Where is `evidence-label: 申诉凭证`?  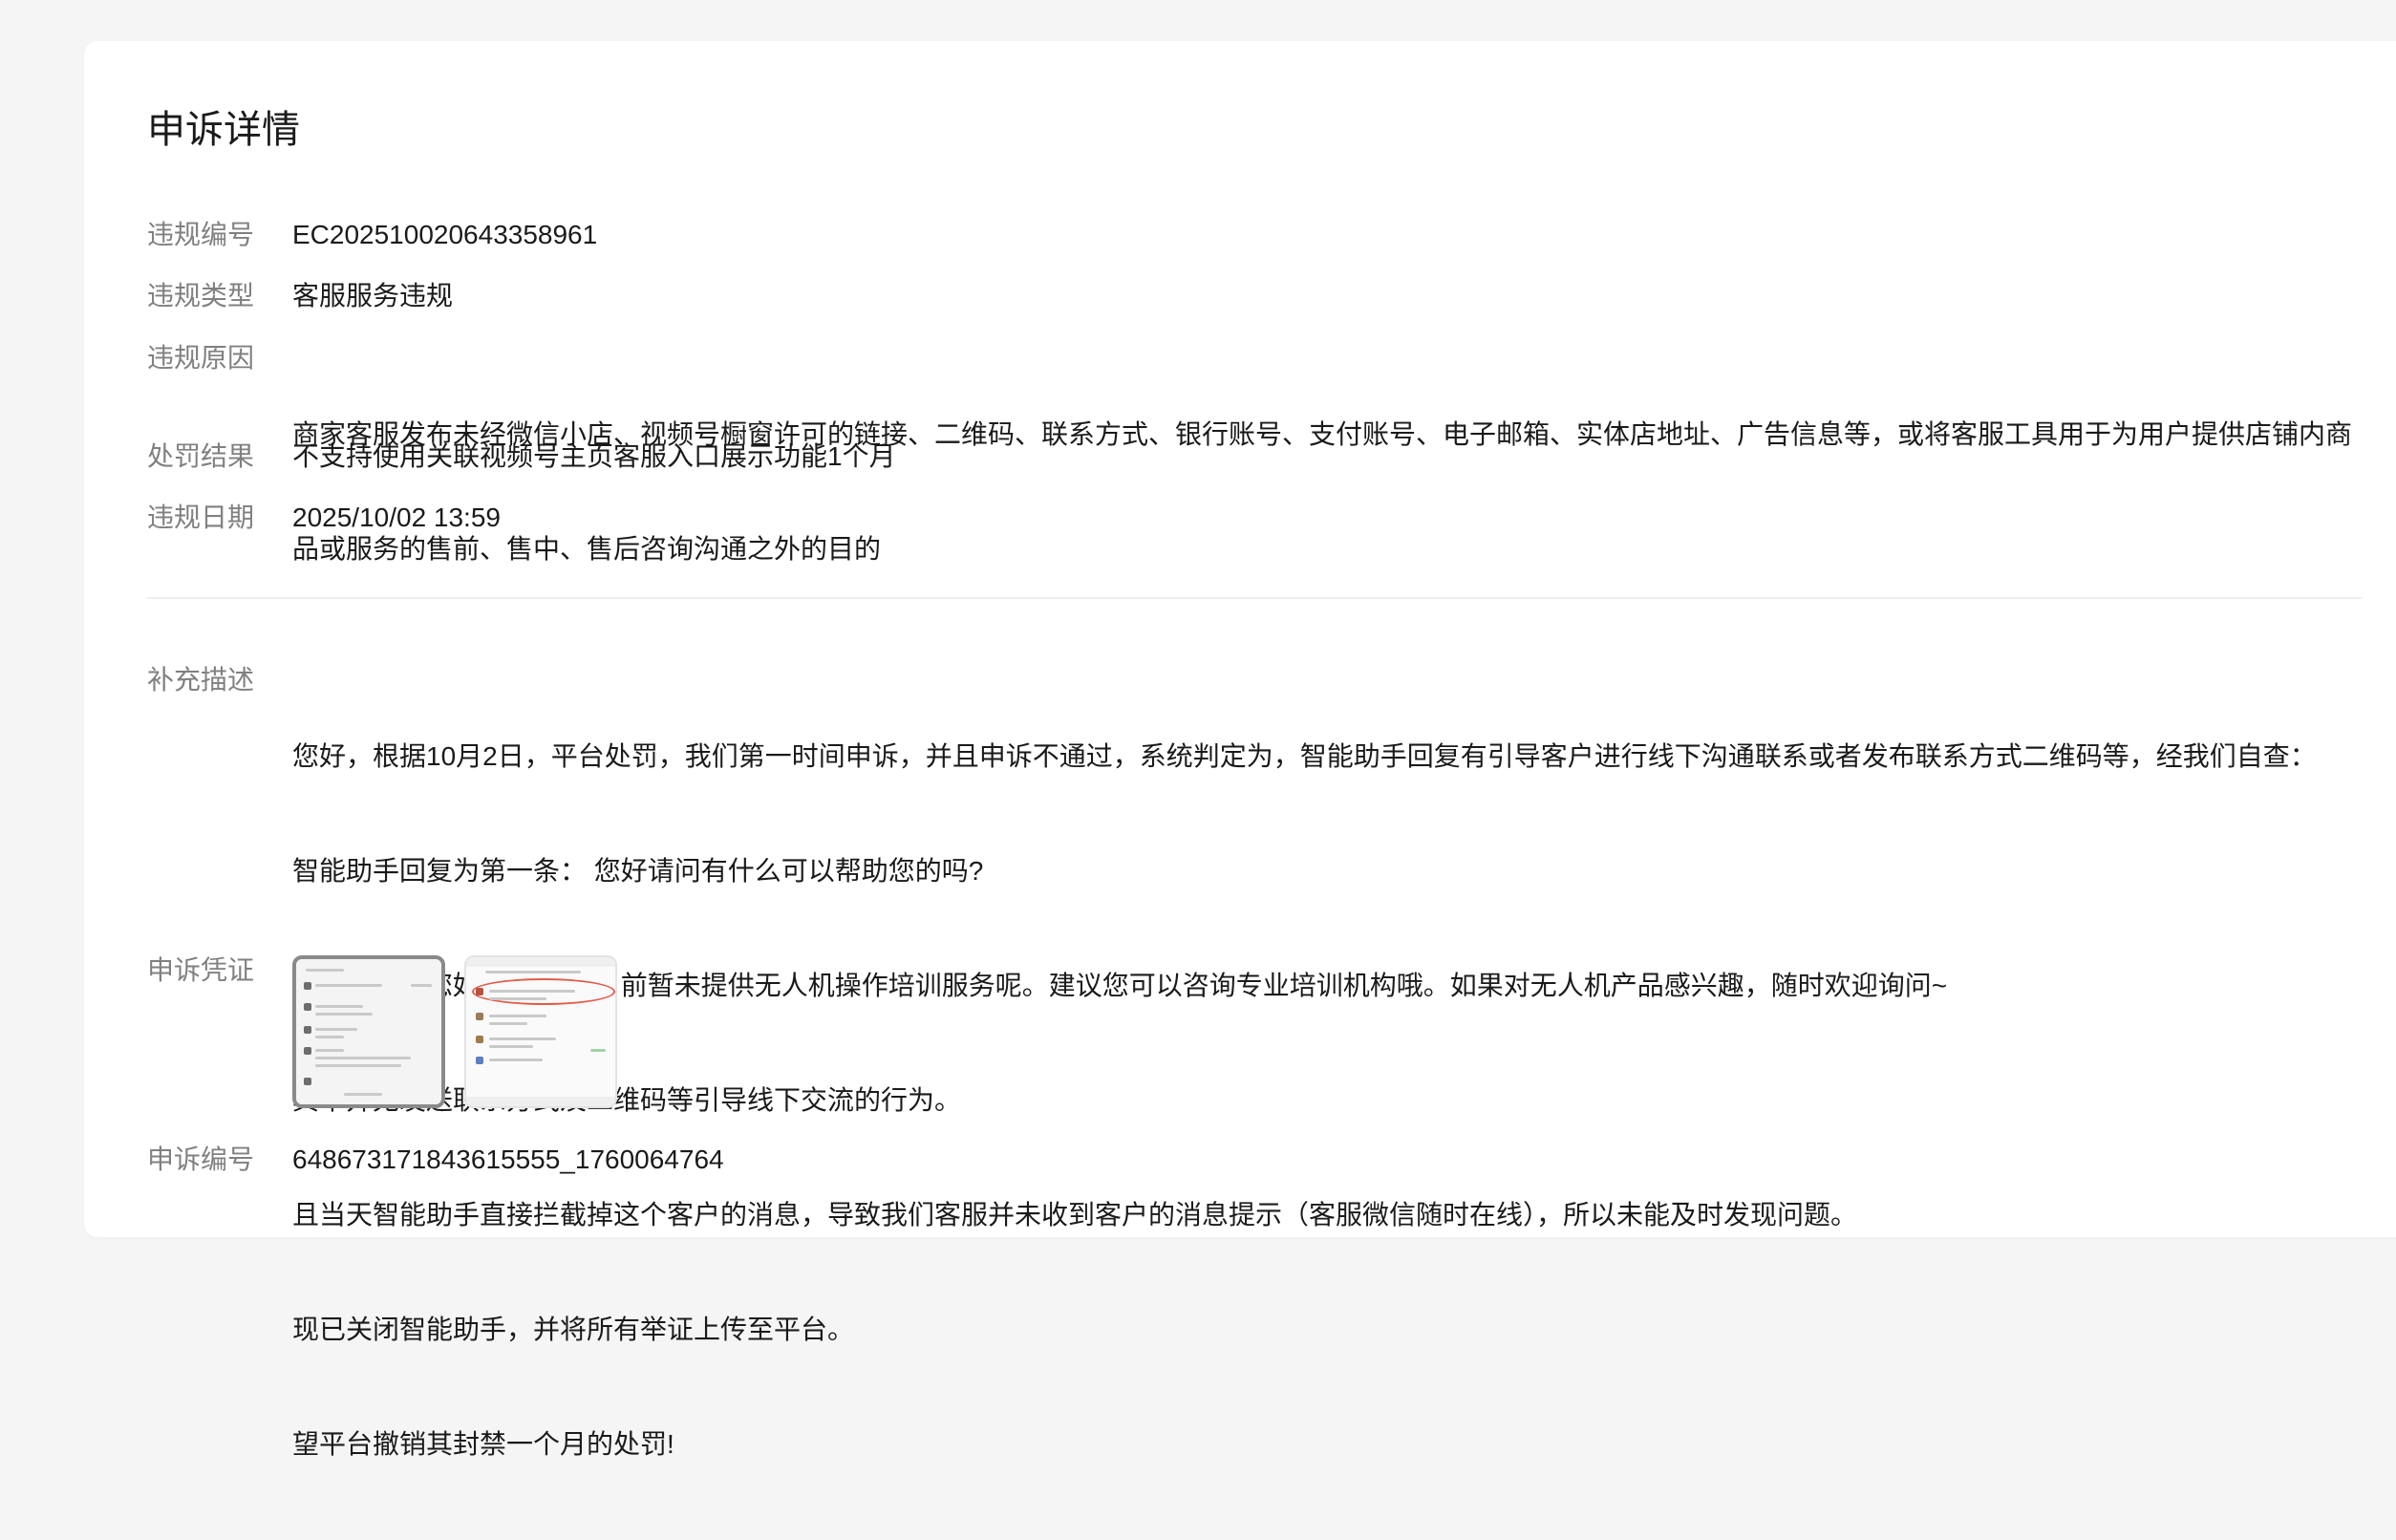
evidence-label: 申诉凭证 is located at coordinates (201, 970).